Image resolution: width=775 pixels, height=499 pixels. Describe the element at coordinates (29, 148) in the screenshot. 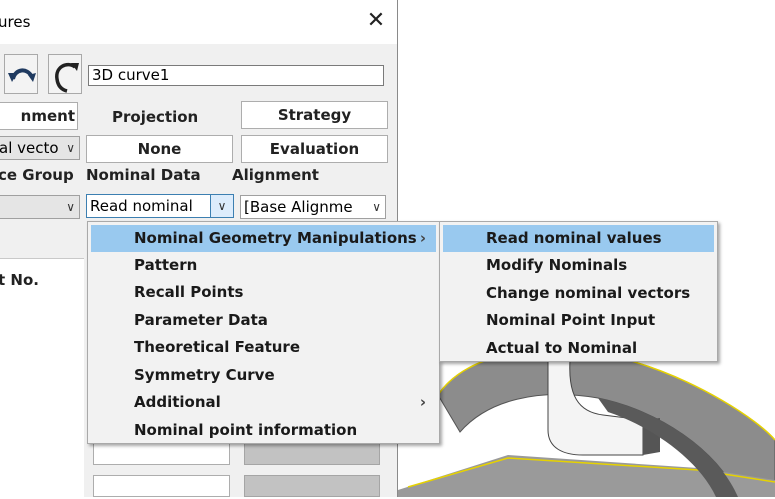

I see `vector-combo-value: al vecto` at that location.